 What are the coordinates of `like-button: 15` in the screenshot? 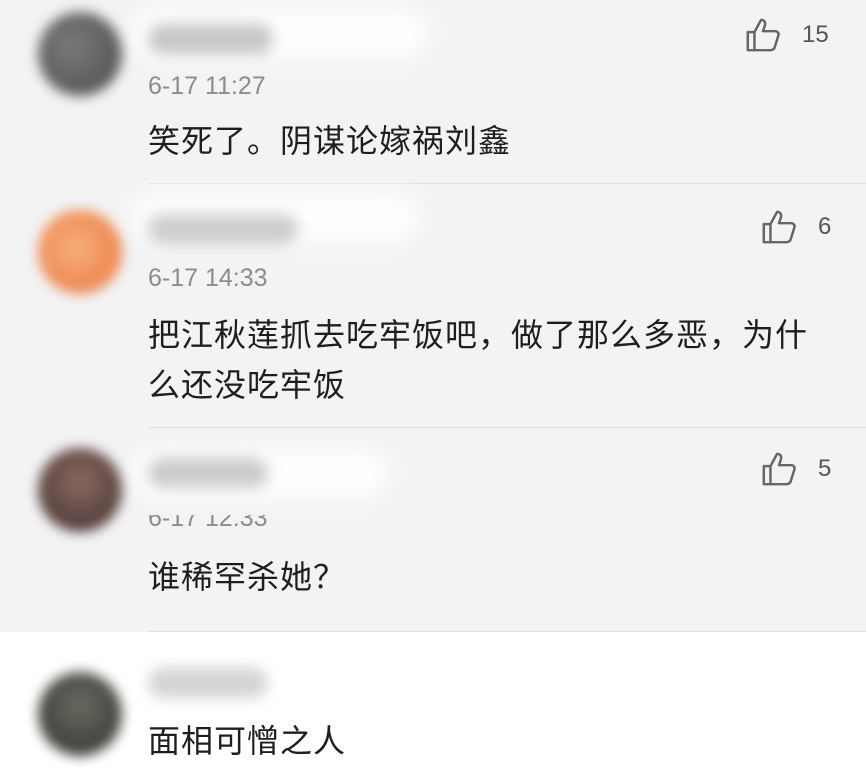 It's located at (786, 35).